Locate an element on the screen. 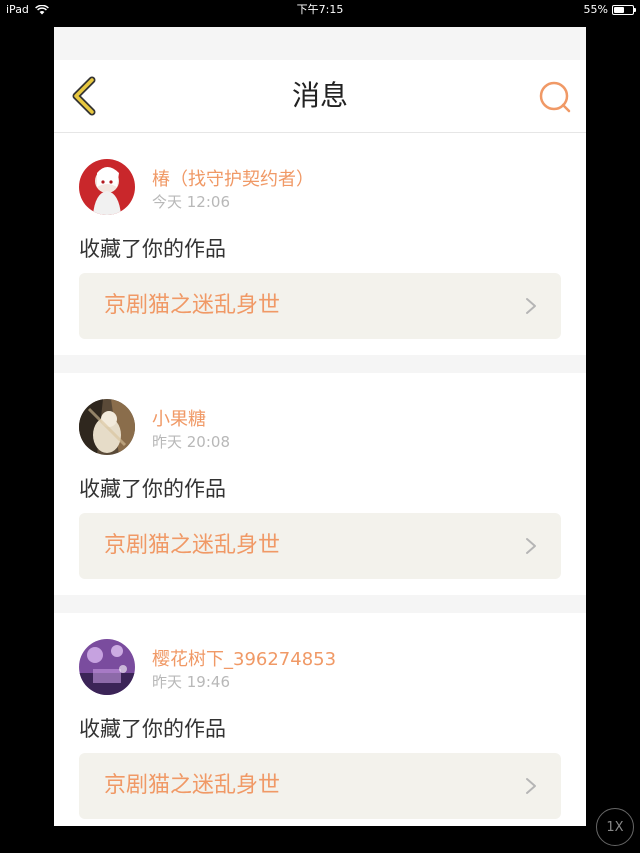 The height and width of the screenshot is (853, 640). battery-fill is located at coordinates (619, 10).